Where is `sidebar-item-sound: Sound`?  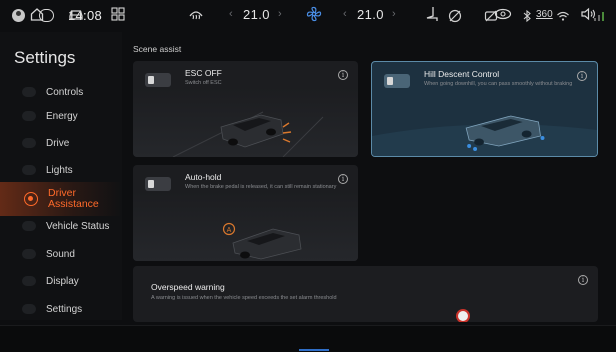 sidebar-item-sound: Sound is located at coordinates (72, 254).